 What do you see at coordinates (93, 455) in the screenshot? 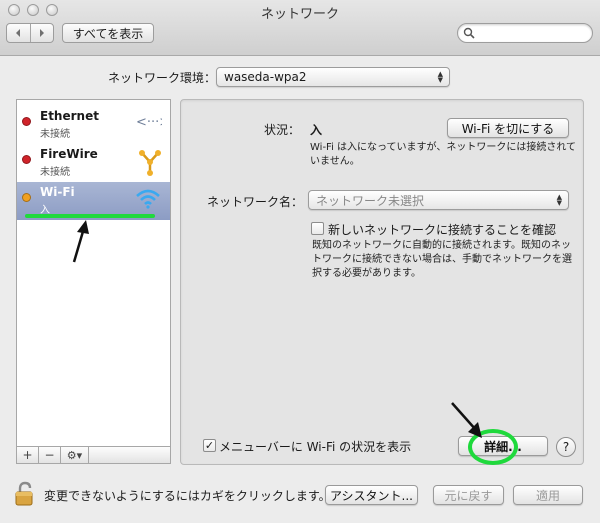
I see `service-list-toolbar: + − ⚙▾` at bounding box center [93, 455].